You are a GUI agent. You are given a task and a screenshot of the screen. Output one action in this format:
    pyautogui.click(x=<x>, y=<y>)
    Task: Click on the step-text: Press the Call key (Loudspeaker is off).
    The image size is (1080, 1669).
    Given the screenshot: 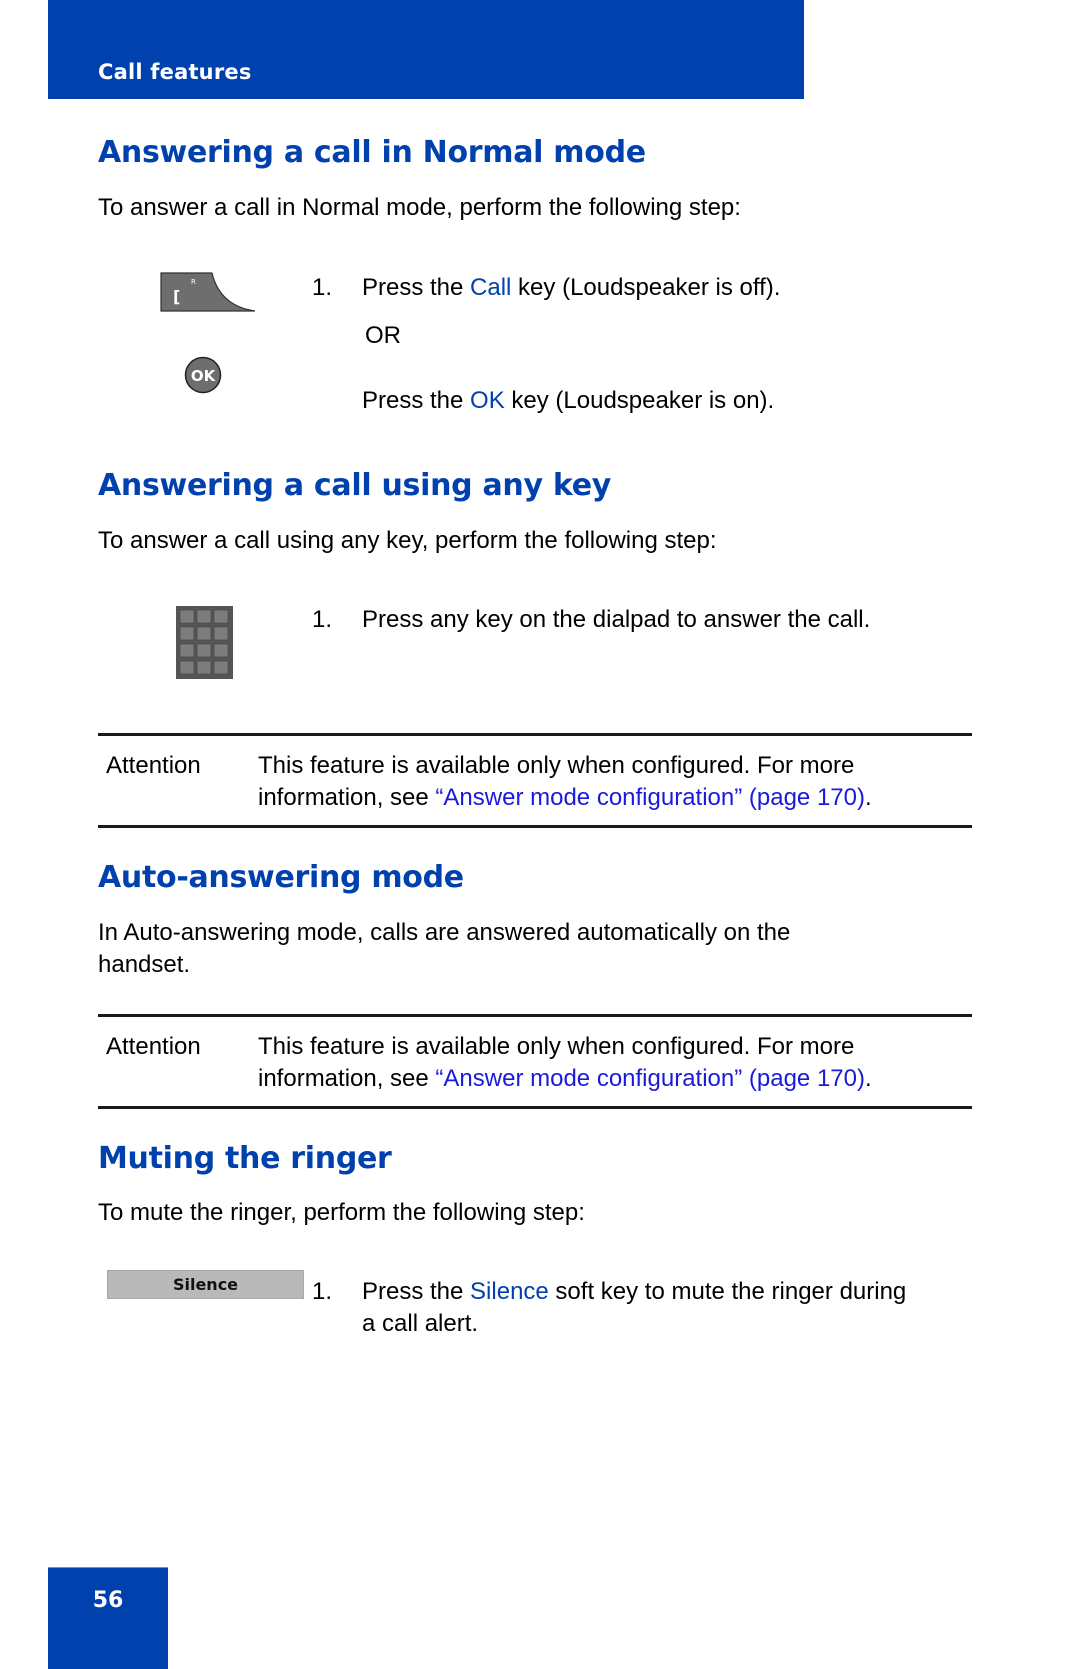 What is the action you would take?
    pyautogui.click(x=571, y=288)
    